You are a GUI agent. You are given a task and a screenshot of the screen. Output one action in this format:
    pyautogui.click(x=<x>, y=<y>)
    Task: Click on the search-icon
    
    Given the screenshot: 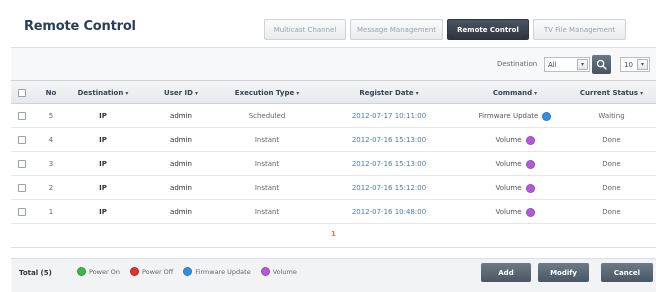 What is the action you would take?
    pyautogui.click(x=601, y=64)
    